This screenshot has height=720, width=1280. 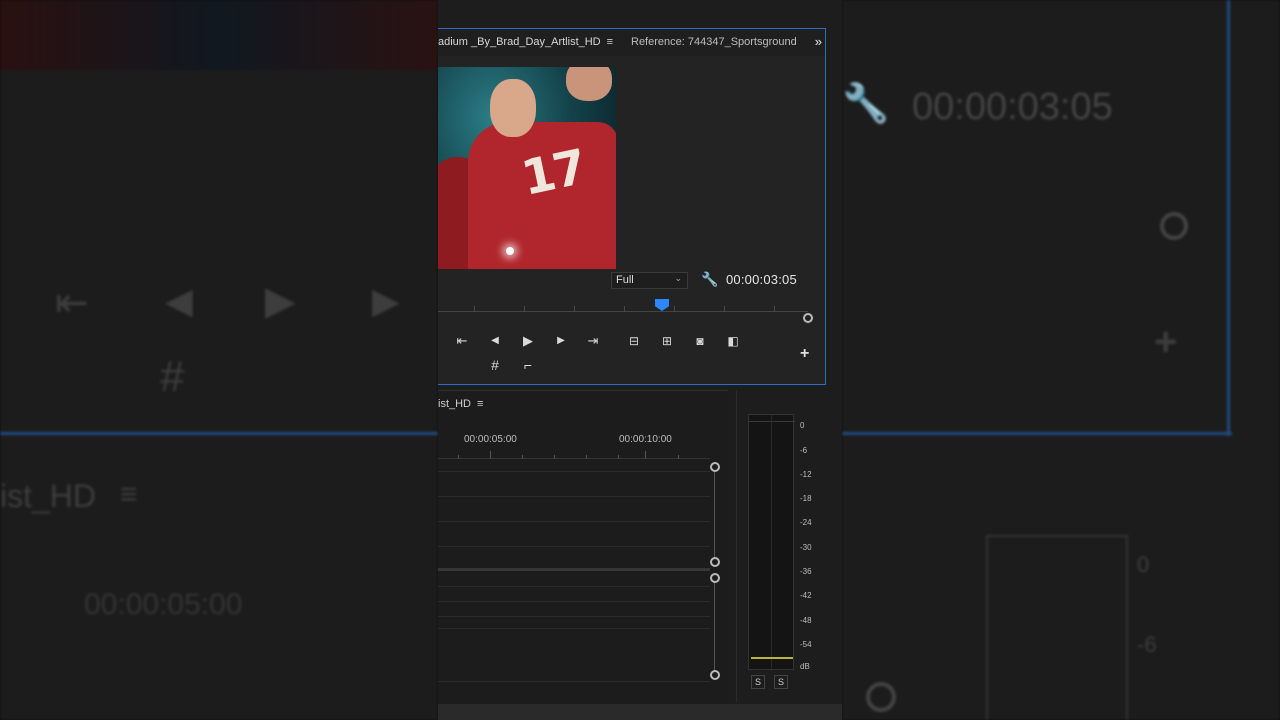 I want to click on bottom-status-bar, so click(x=640, y=712).